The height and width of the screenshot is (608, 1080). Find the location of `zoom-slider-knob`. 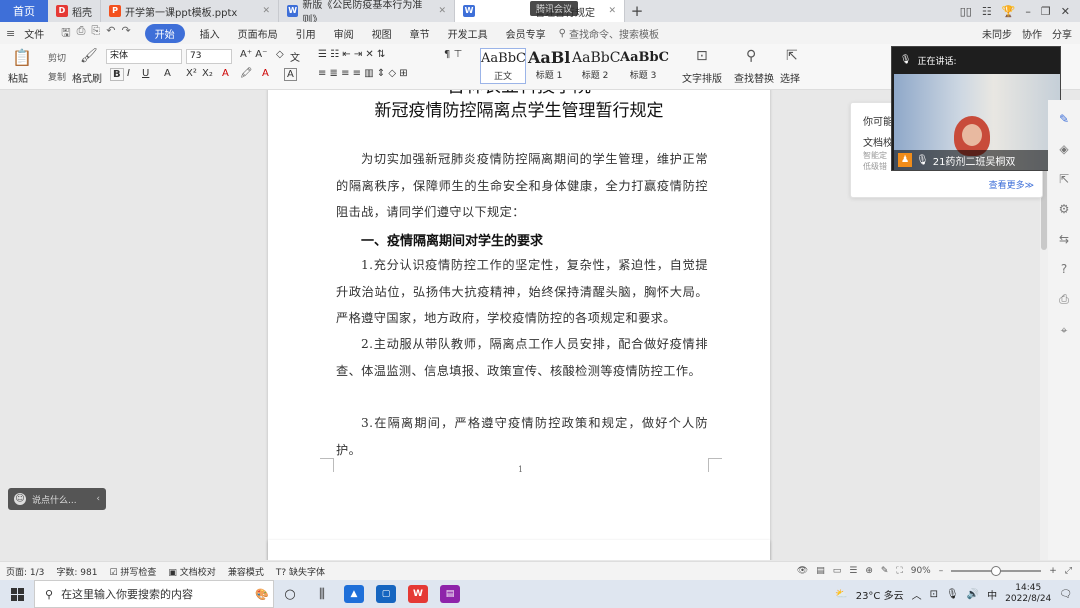

zoom-slider-knob is located at coordinates (996, 571).